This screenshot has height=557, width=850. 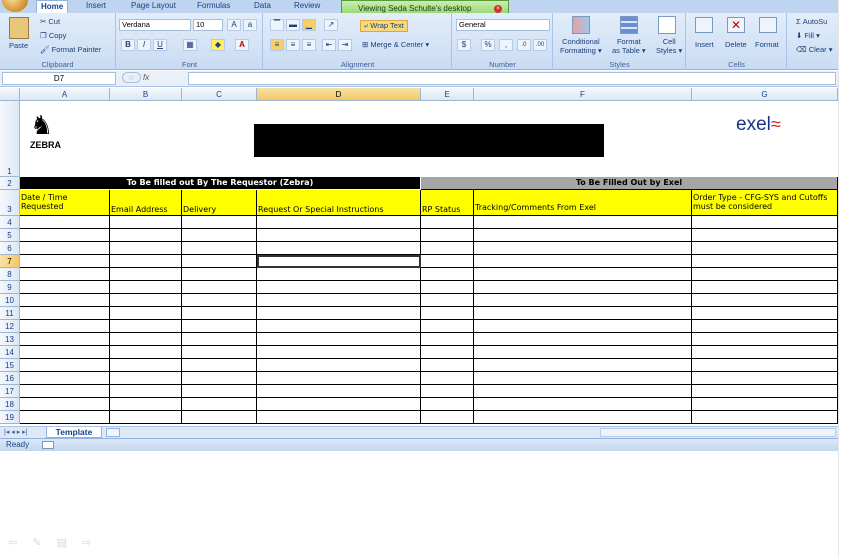 What do you see at coordinates (293, 25) in the screenshot?
I see `align-middle-icon: ▬` at bounding box center [293, 25].